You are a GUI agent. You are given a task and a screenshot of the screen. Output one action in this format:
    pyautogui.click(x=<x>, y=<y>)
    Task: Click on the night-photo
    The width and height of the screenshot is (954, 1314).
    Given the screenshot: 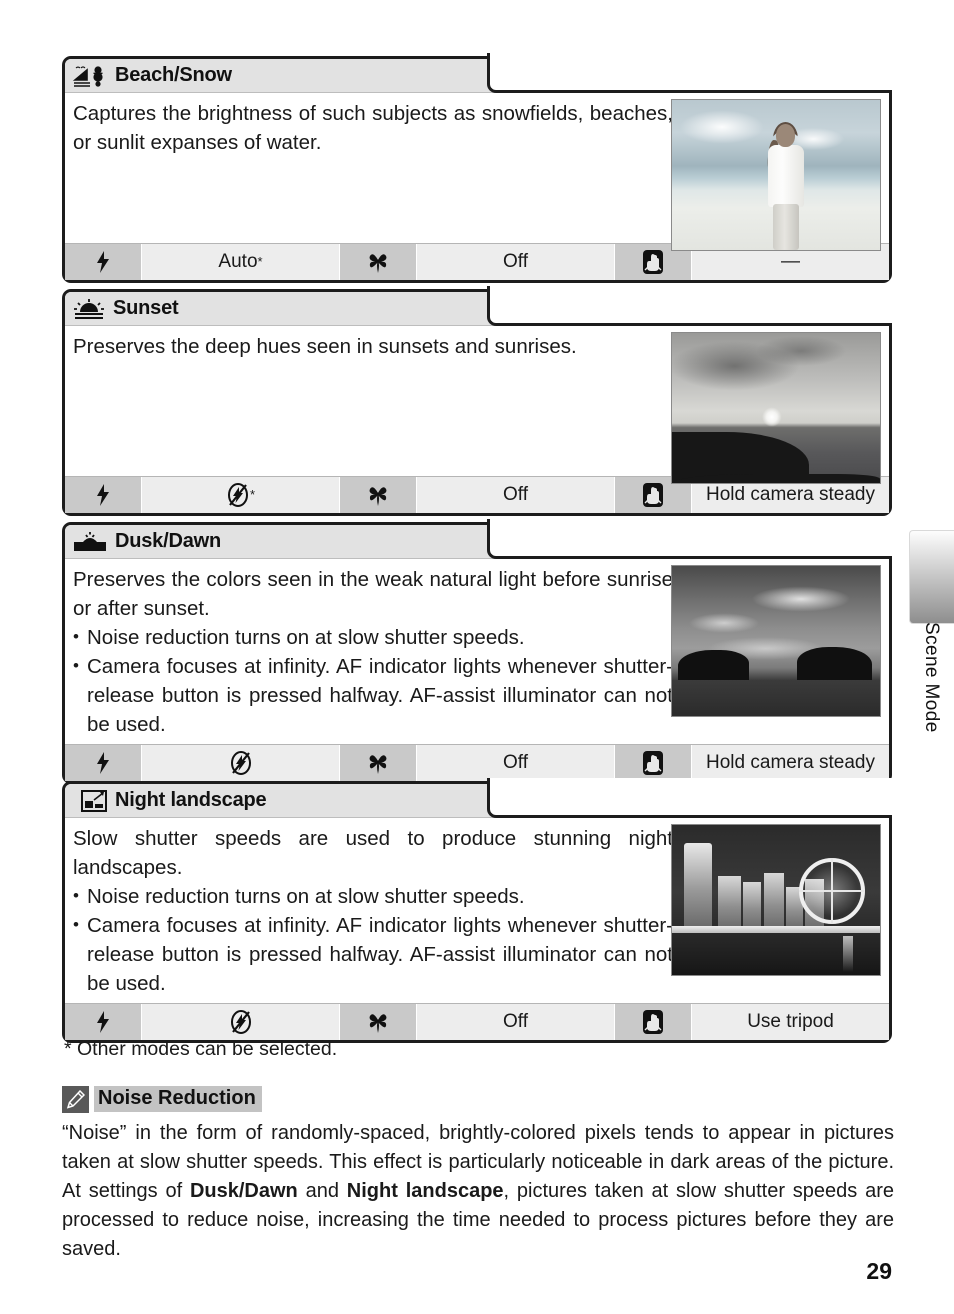 What is the action you would take?
    pyautogui.click(x=776, y=900)
    